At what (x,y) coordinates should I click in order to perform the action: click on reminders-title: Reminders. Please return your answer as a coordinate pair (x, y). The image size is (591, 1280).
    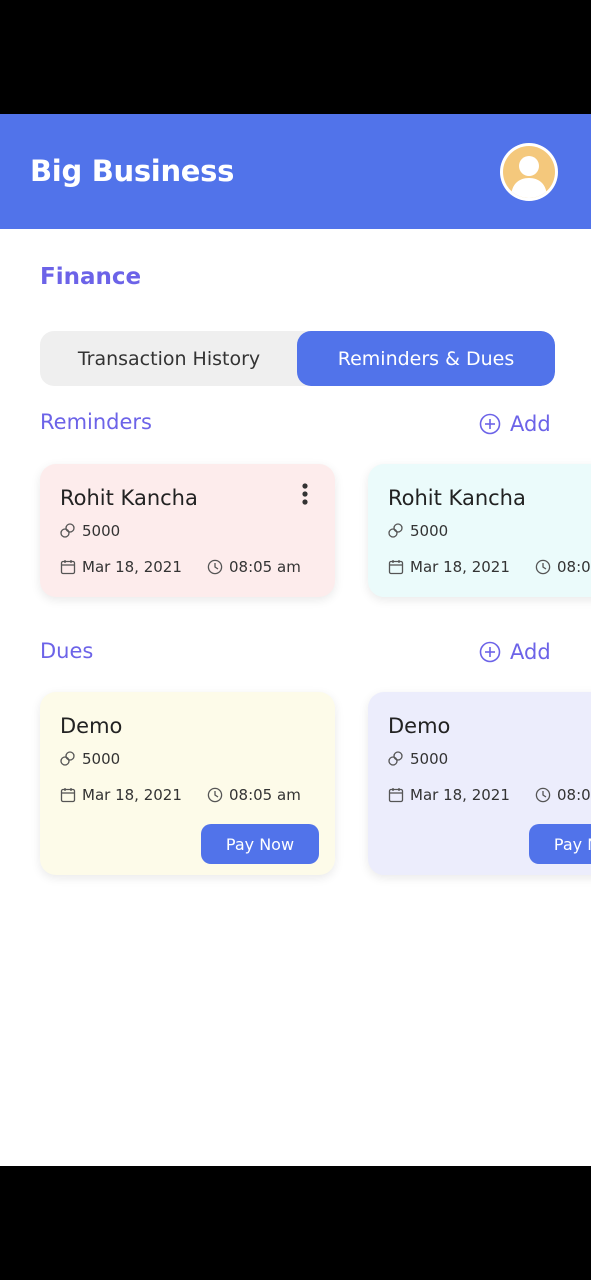
    Looking at the image, I should click on (96, 422).